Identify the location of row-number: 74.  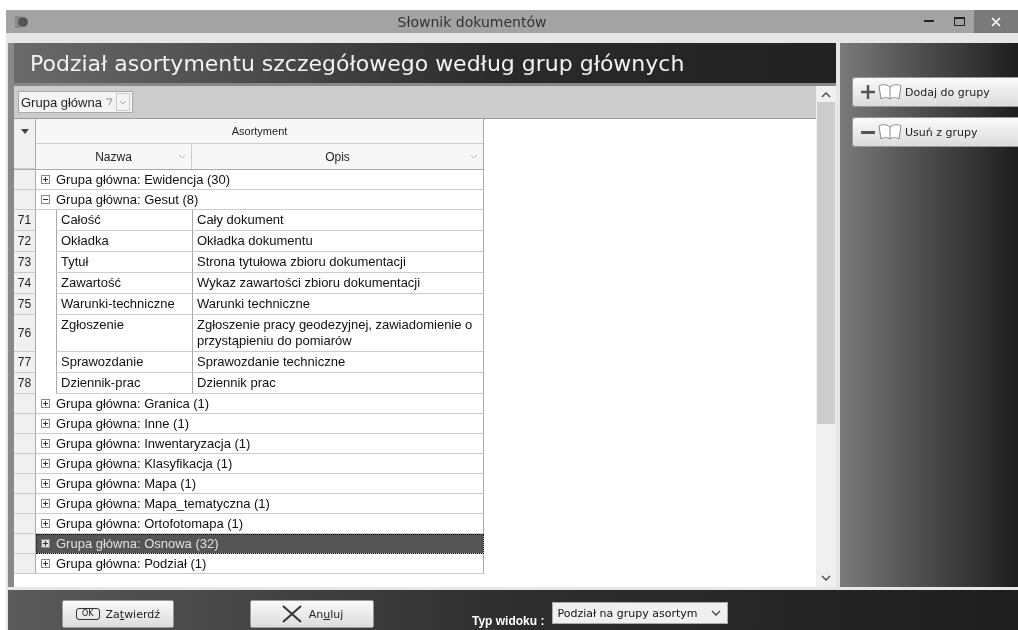
(25, 283).